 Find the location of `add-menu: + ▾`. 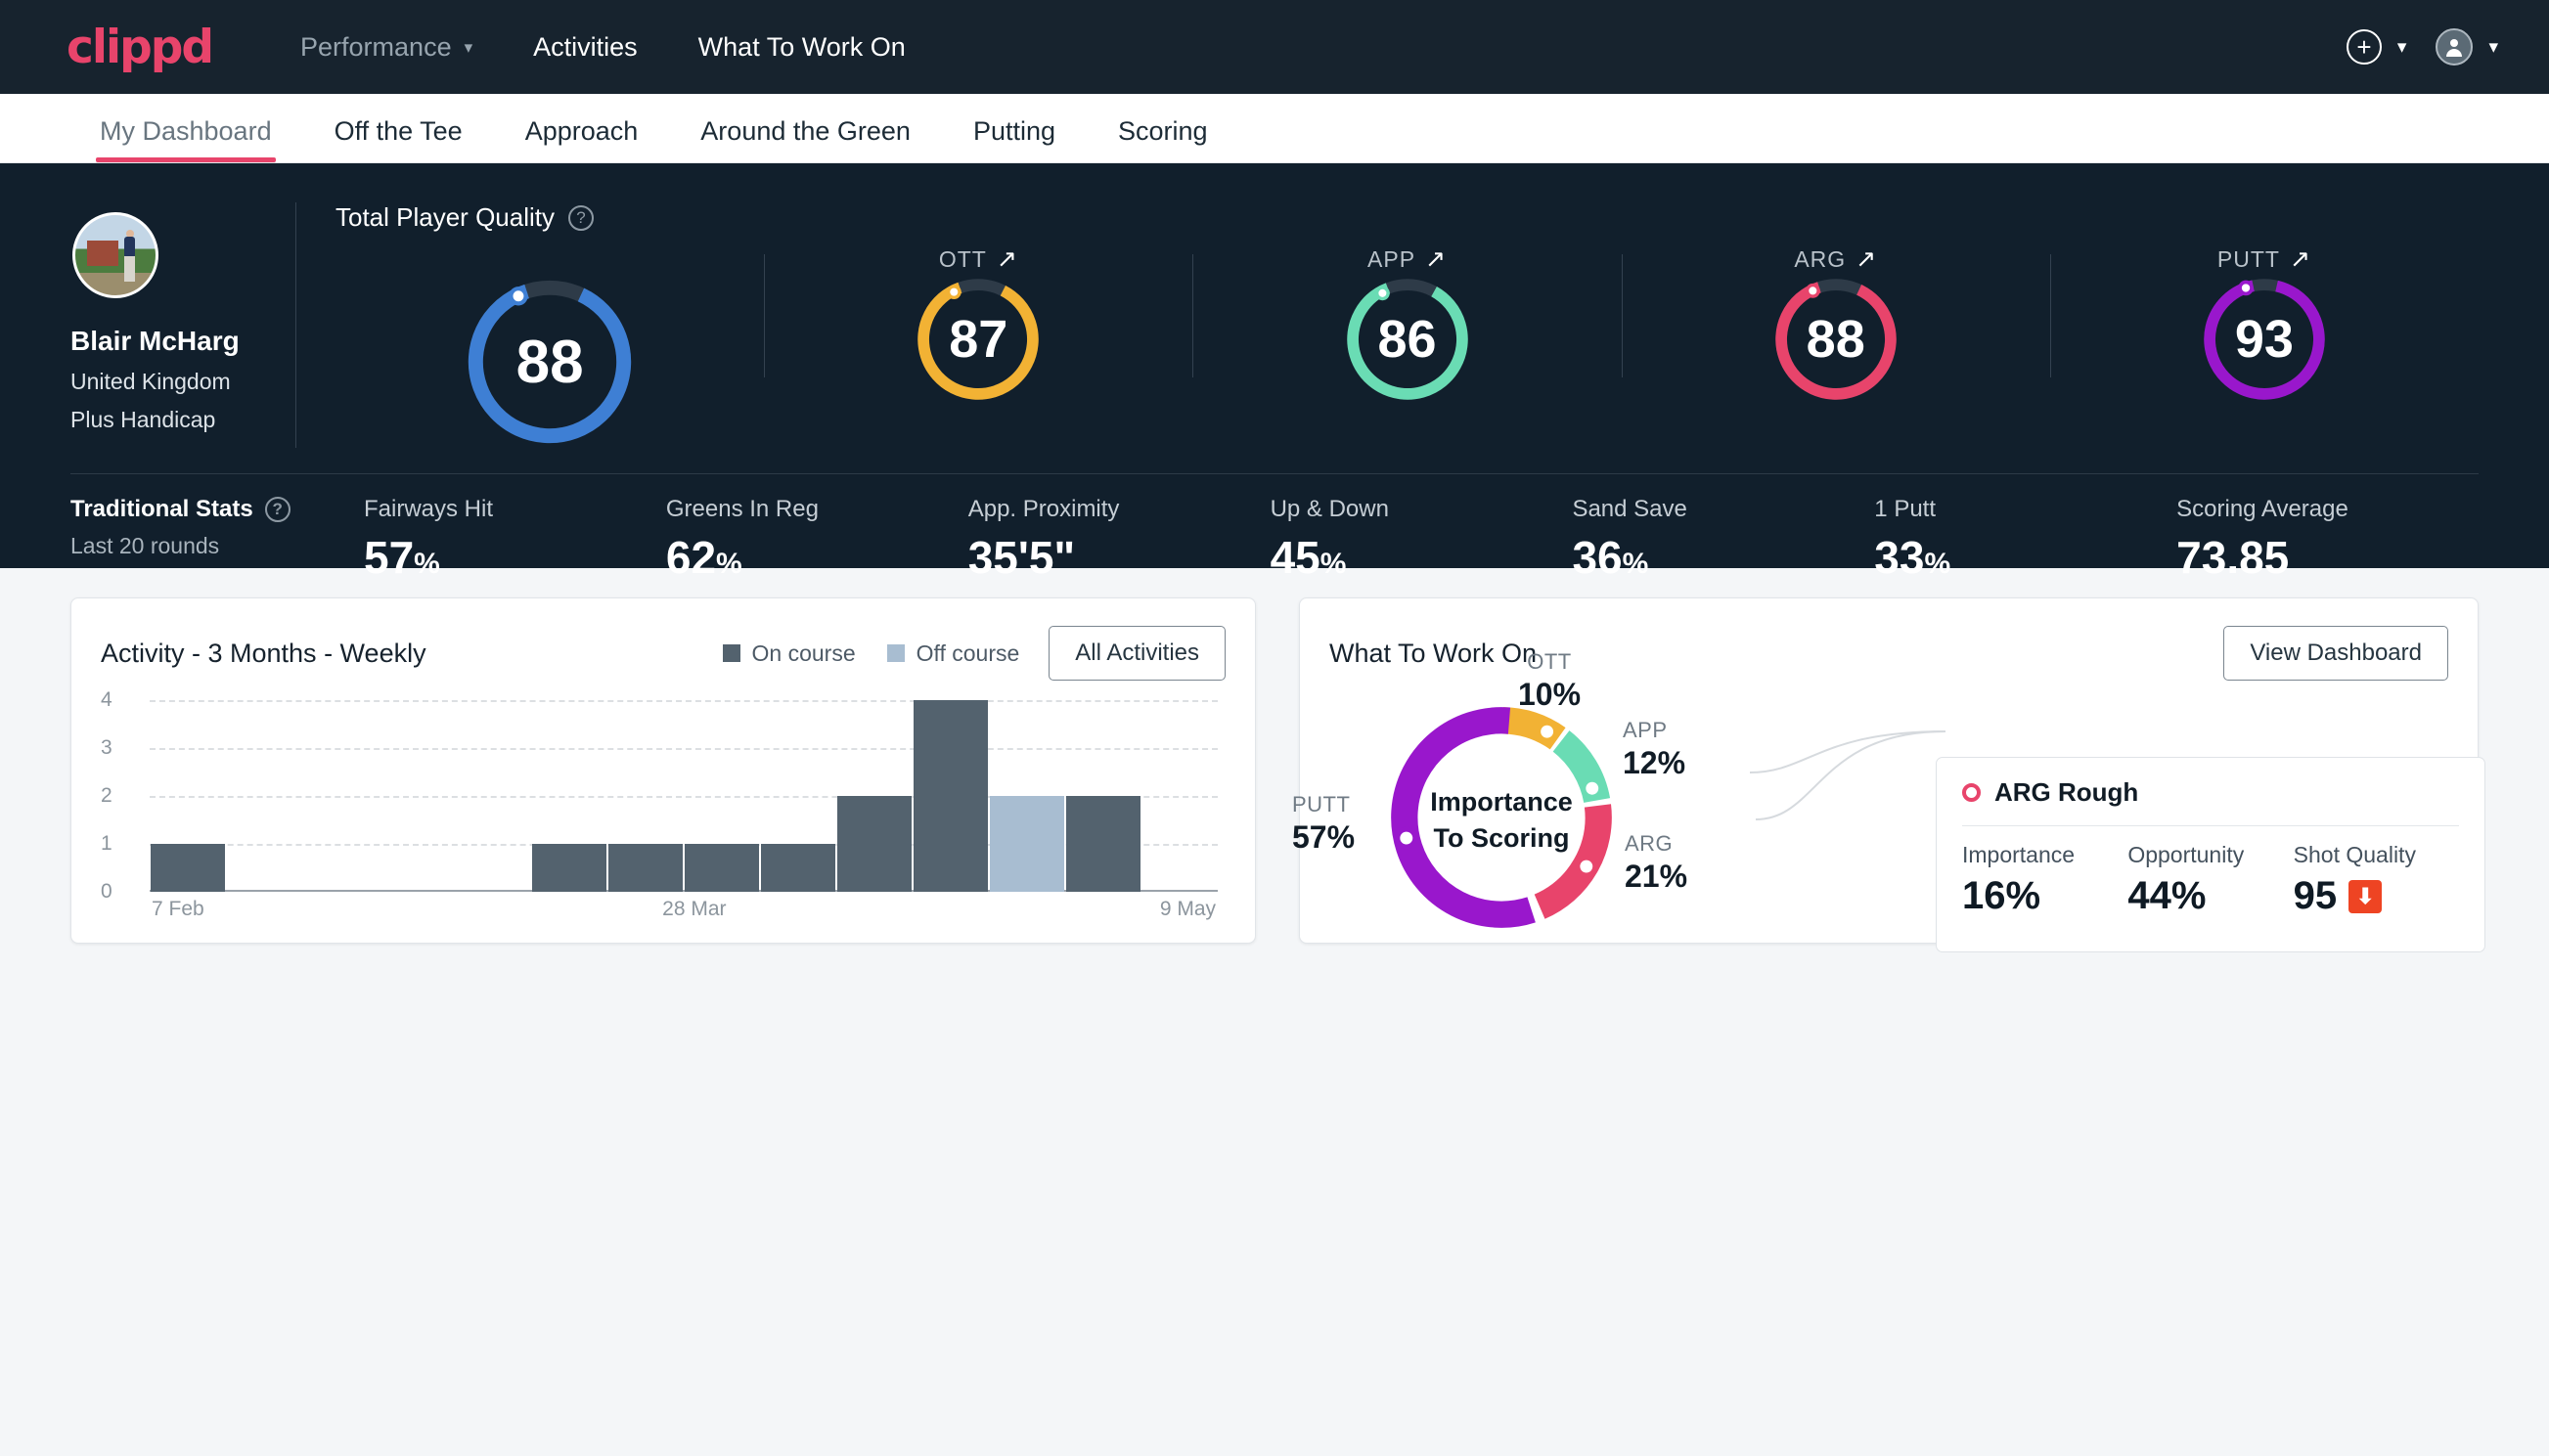

add-menu: + ▾ is located at coordinates (2377, 47).